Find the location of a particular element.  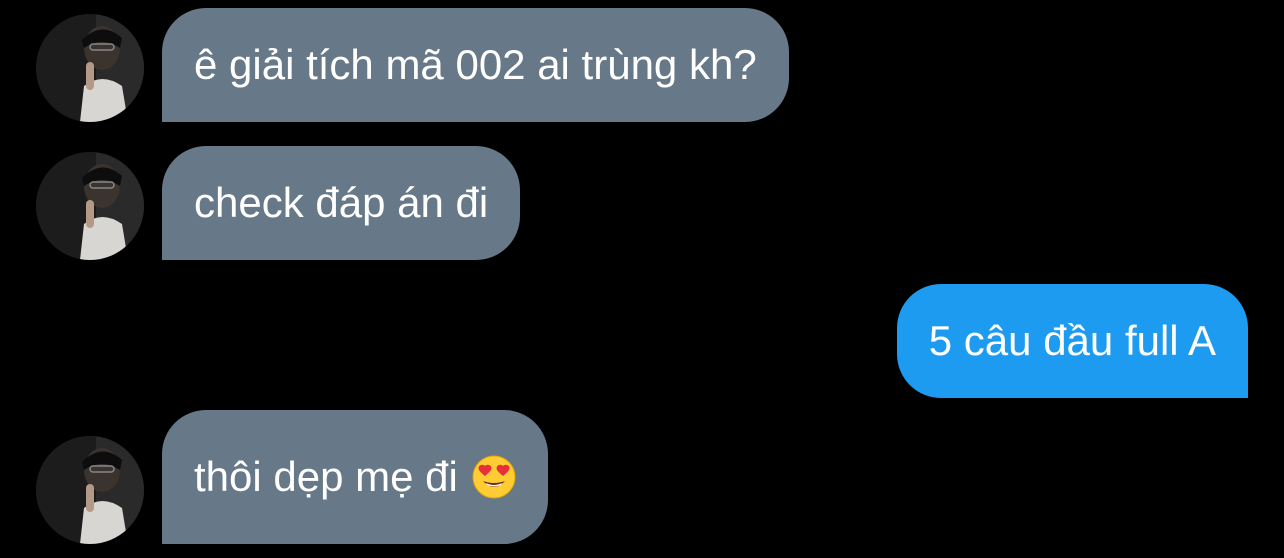

message-text: 5 câu đầu full A is located at coordinates (1072, 340).